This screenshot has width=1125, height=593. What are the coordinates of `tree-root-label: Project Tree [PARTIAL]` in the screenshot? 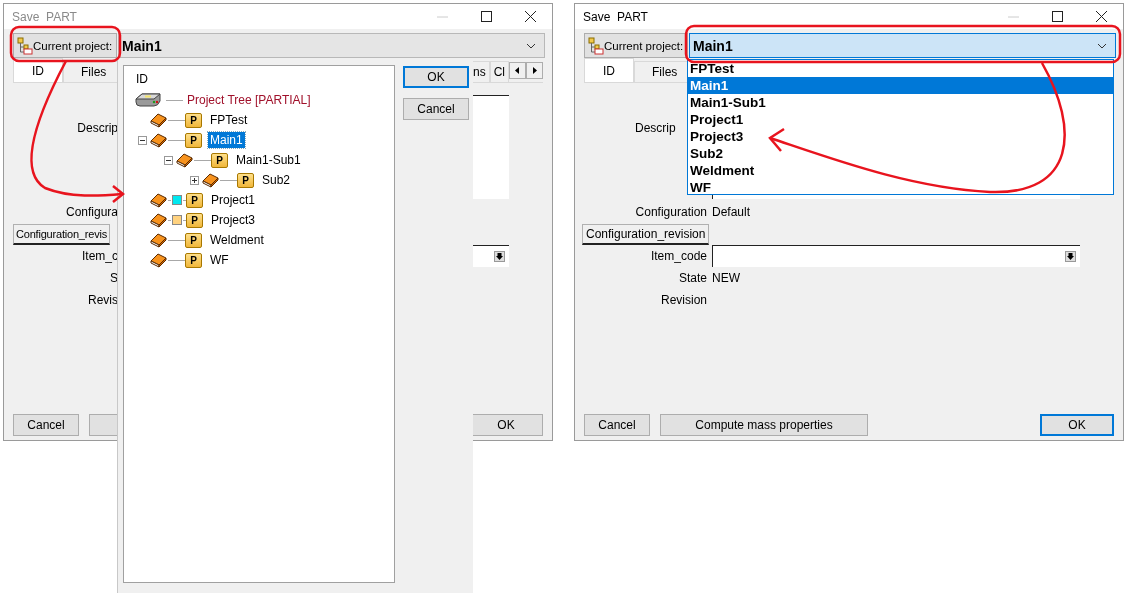 It's located at (249, 100).